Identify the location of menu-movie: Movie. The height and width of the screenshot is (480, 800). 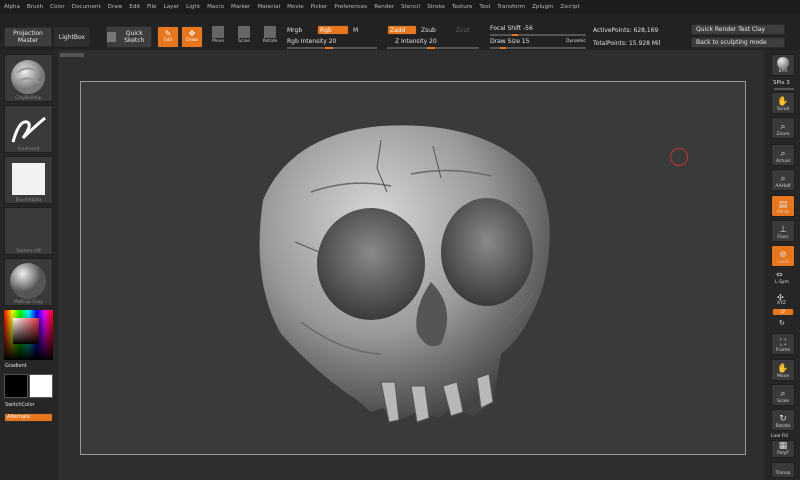
(295, 7).